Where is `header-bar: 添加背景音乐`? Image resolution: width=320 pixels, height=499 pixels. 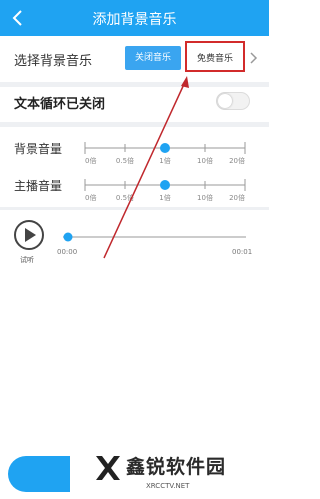
header-bar: 添加背景音乐 is located at coordinates (134, 18).